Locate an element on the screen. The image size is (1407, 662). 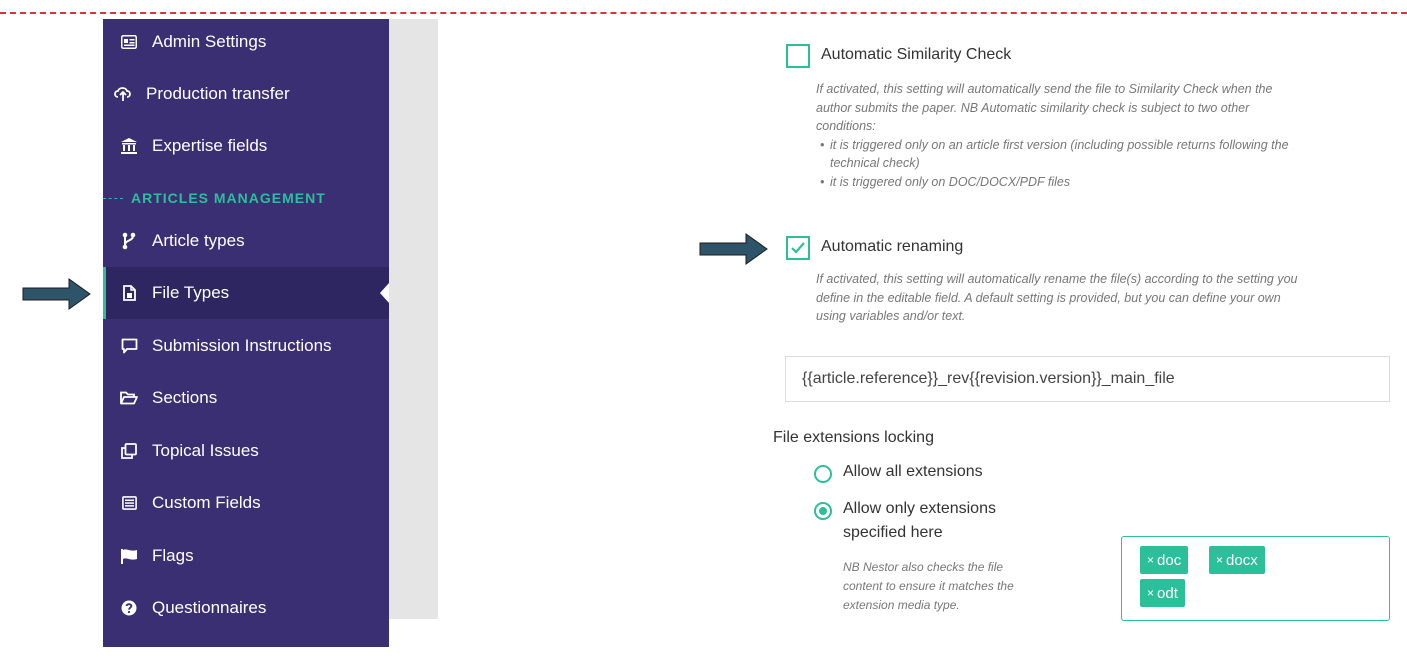
sidebar-item-submission-instructions: Submission Instructions is located at coordinates (246, 346).